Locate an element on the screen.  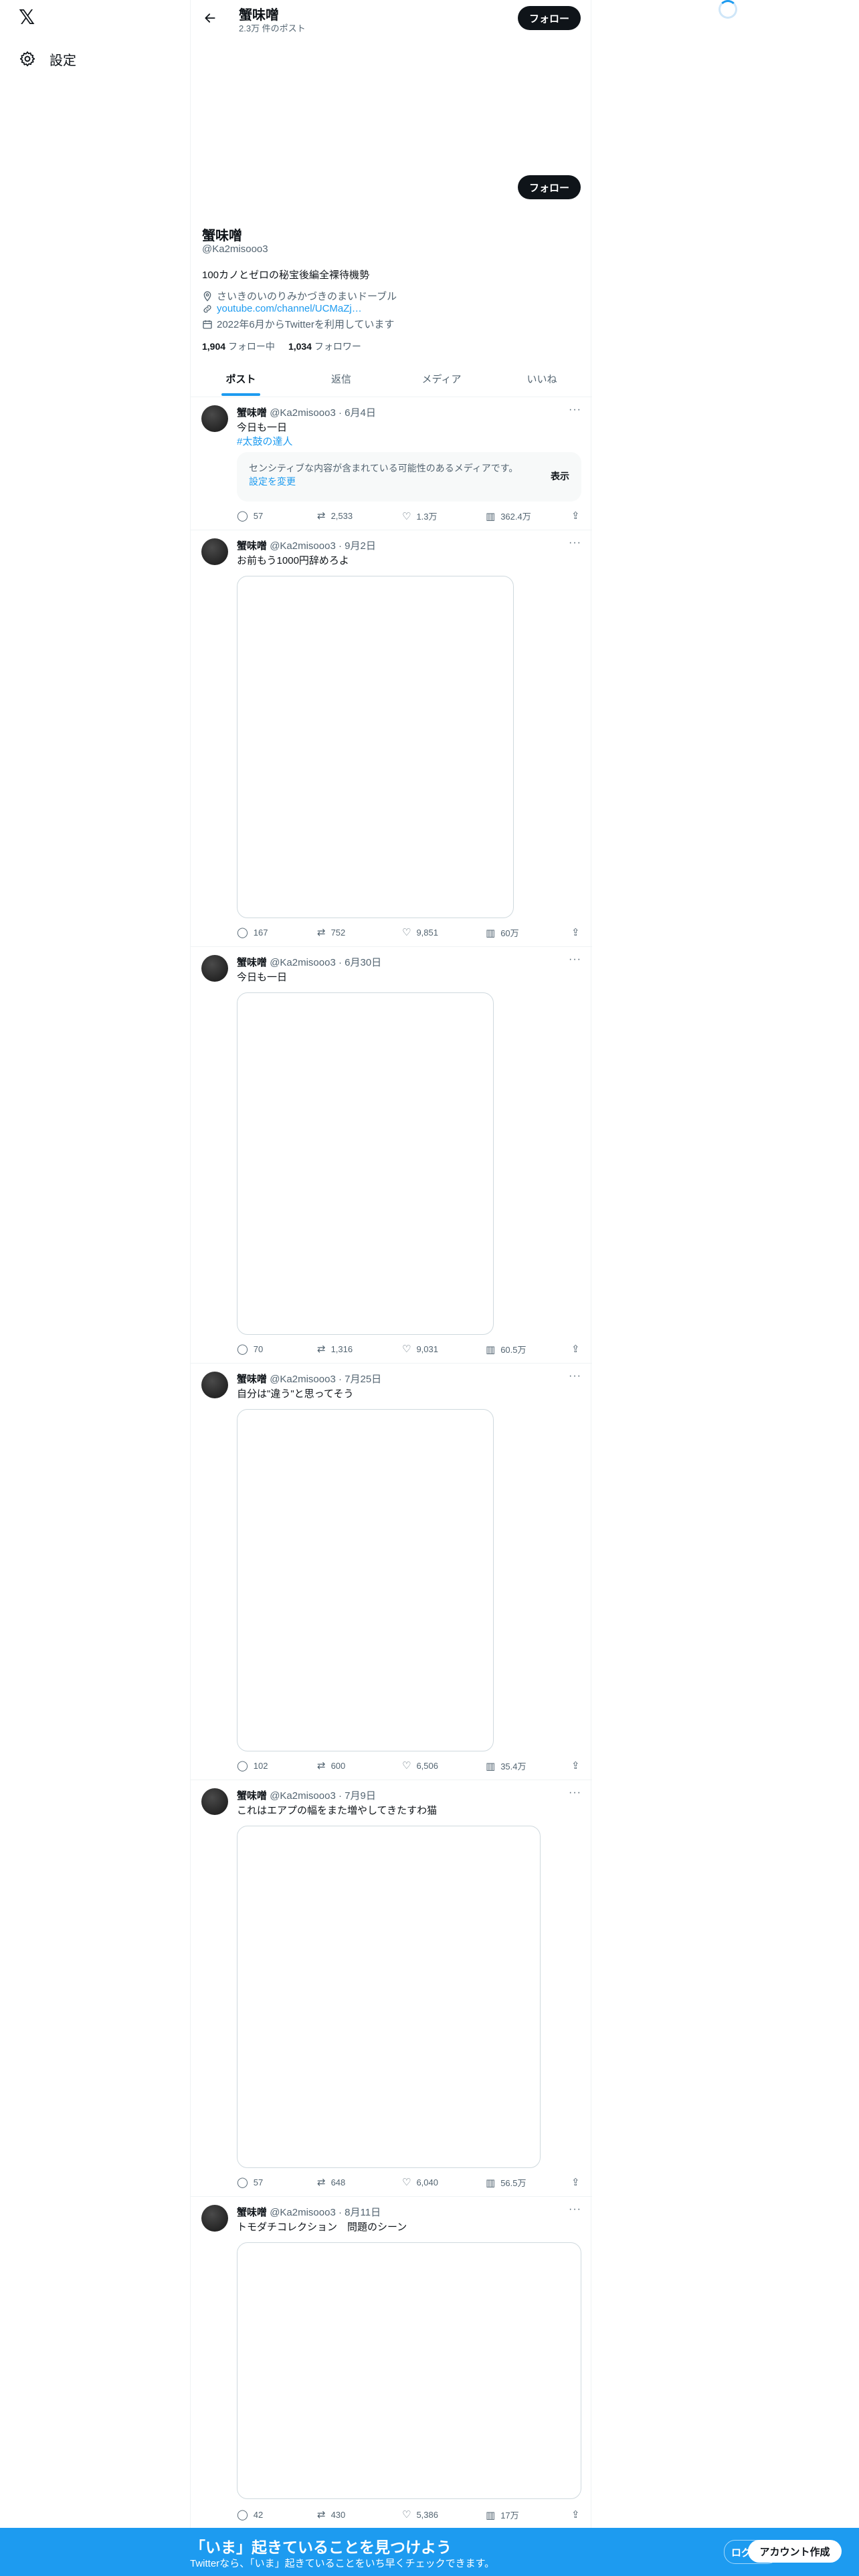
signup-button: アカウント作成 is located at coordinates (795, 2552).